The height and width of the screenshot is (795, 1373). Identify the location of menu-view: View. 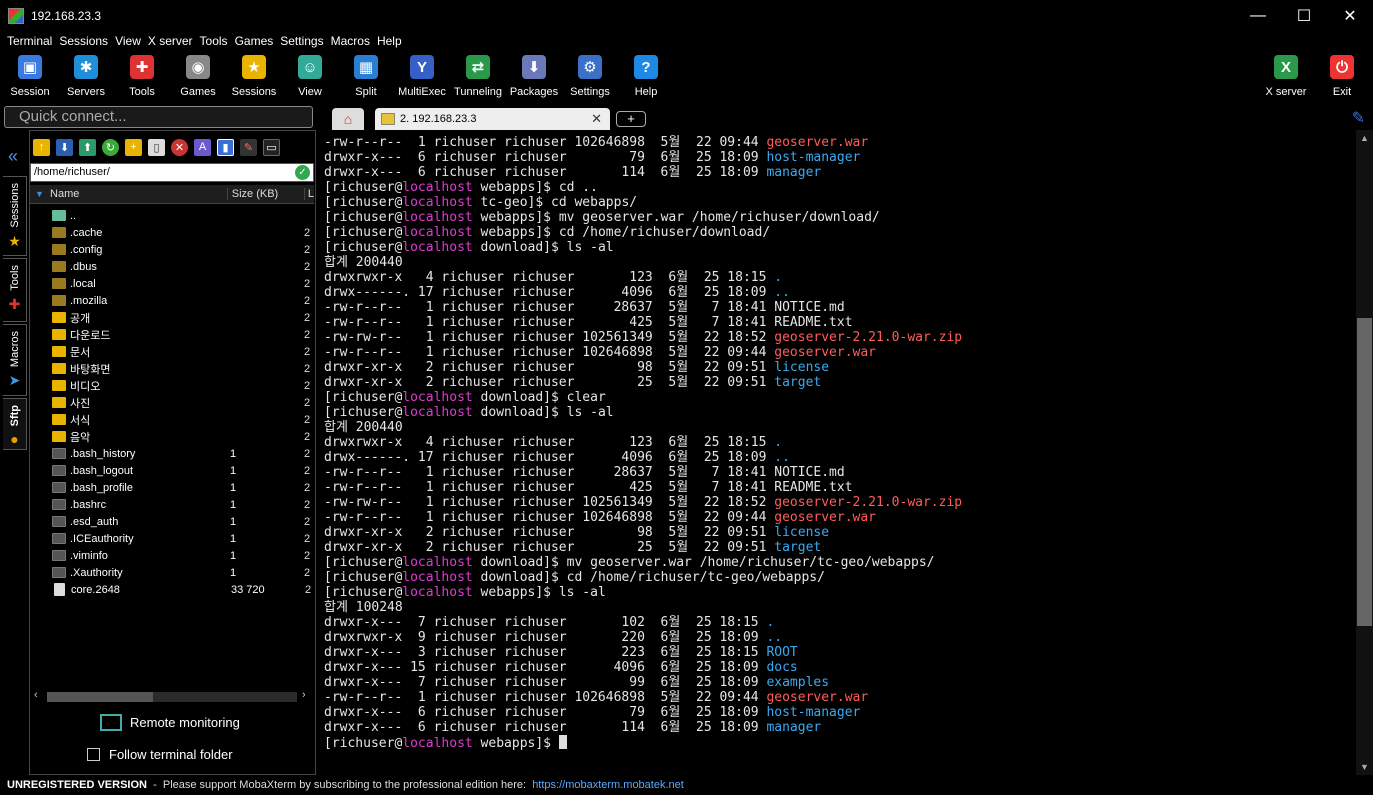
(124, 41).